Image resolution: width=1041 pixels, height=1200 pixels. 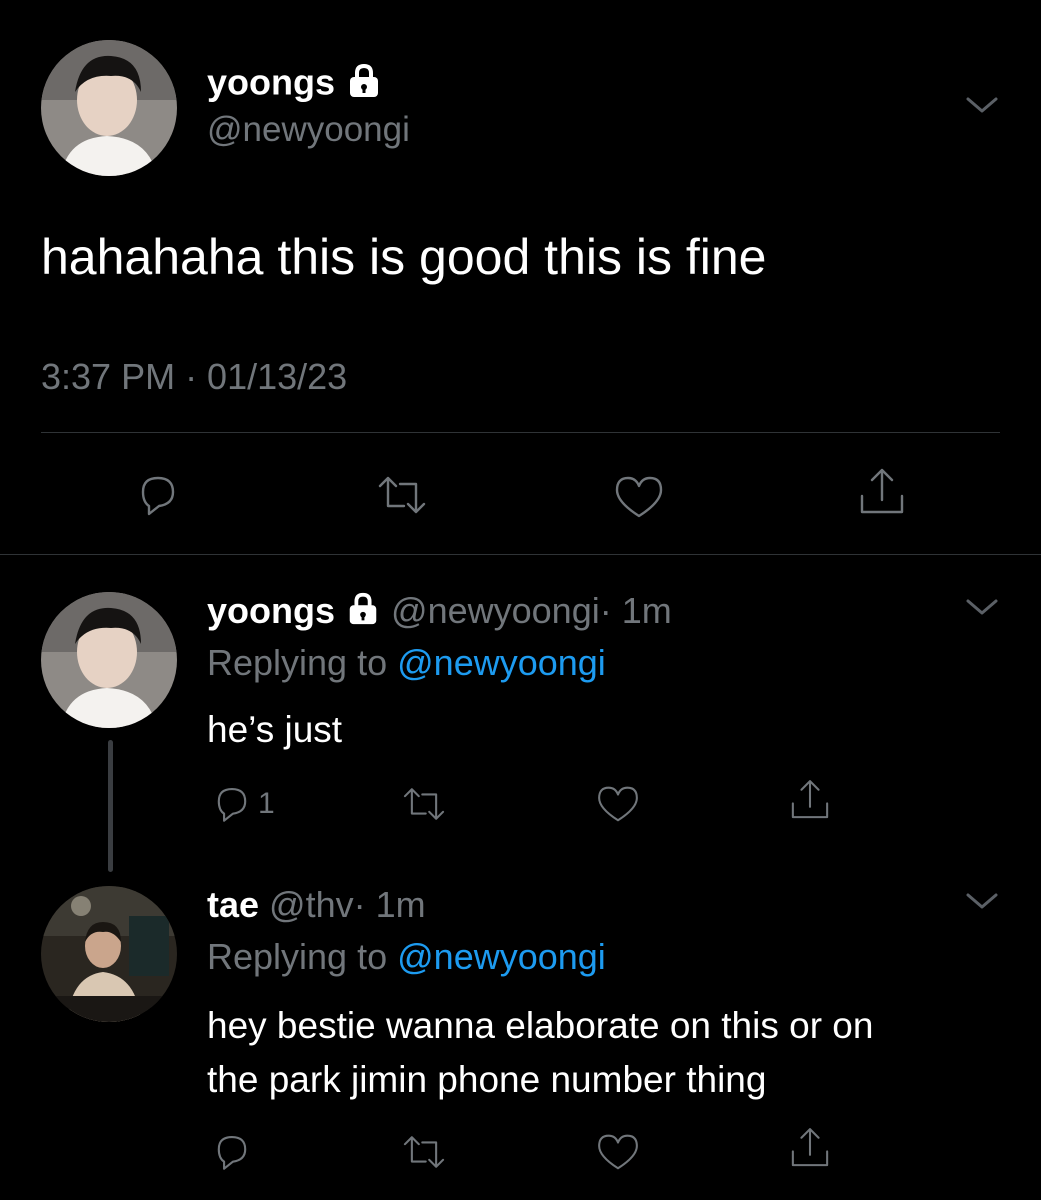 What do you see at coordinates (110, 806) in the screenshot?
I see `thread-line` at bounding box center [110, 806].